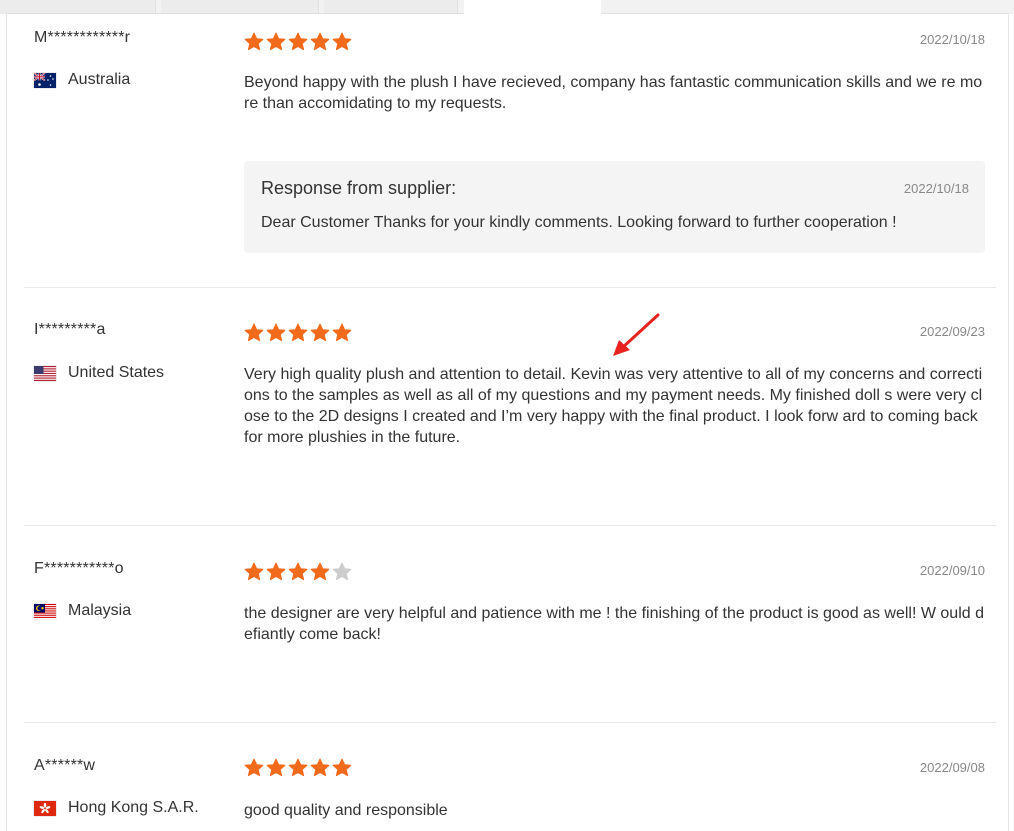 Image resolution: width=1014 pixels, height=831 pixels. I want to click on review-text: good quality and responsible, so click(346, 810).